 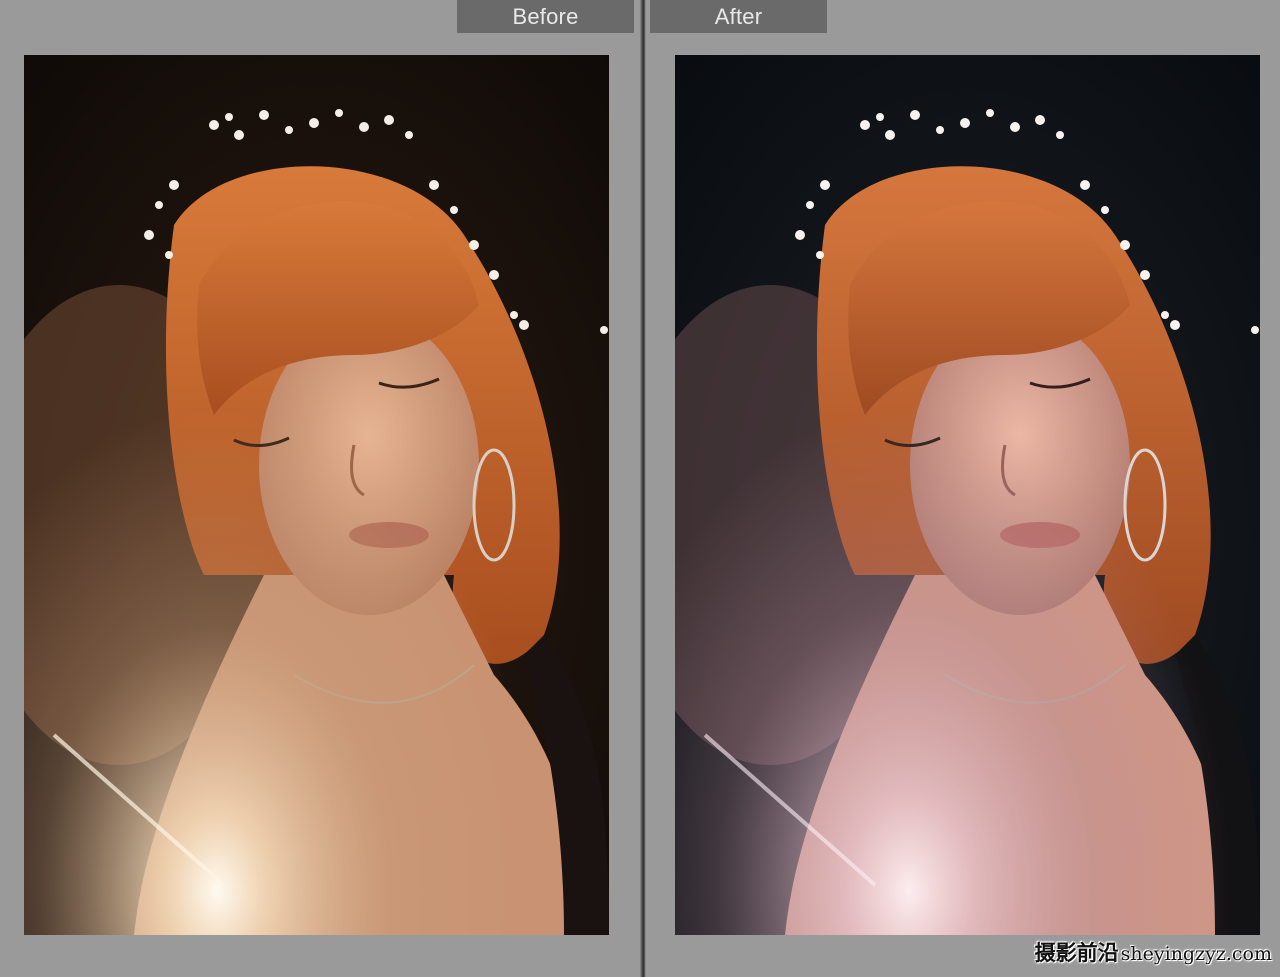 What do you see at coordinates (1196, 954) in the screenshot?
I see `watermark-site: sheyingzyz.com` at bounding box center [1196, 954].